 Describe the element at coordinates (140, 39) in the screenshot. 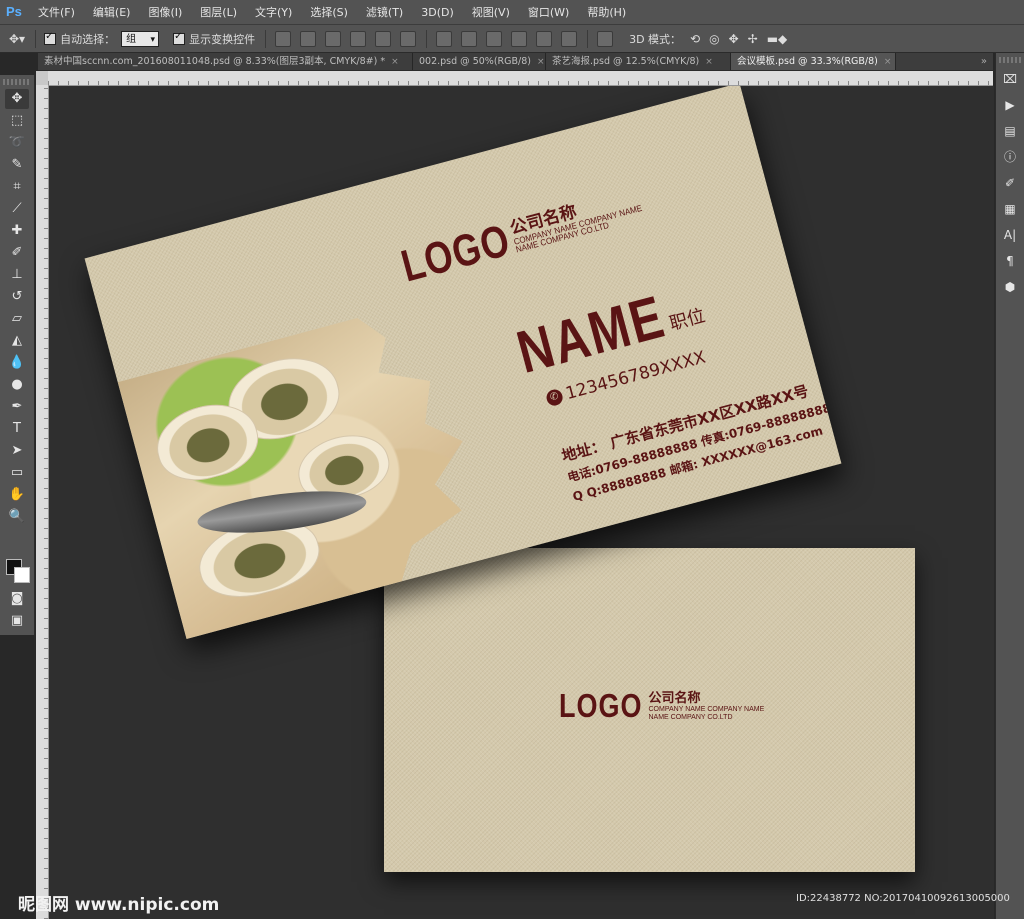

I see `auto-select-dropdown: 组` at that location.